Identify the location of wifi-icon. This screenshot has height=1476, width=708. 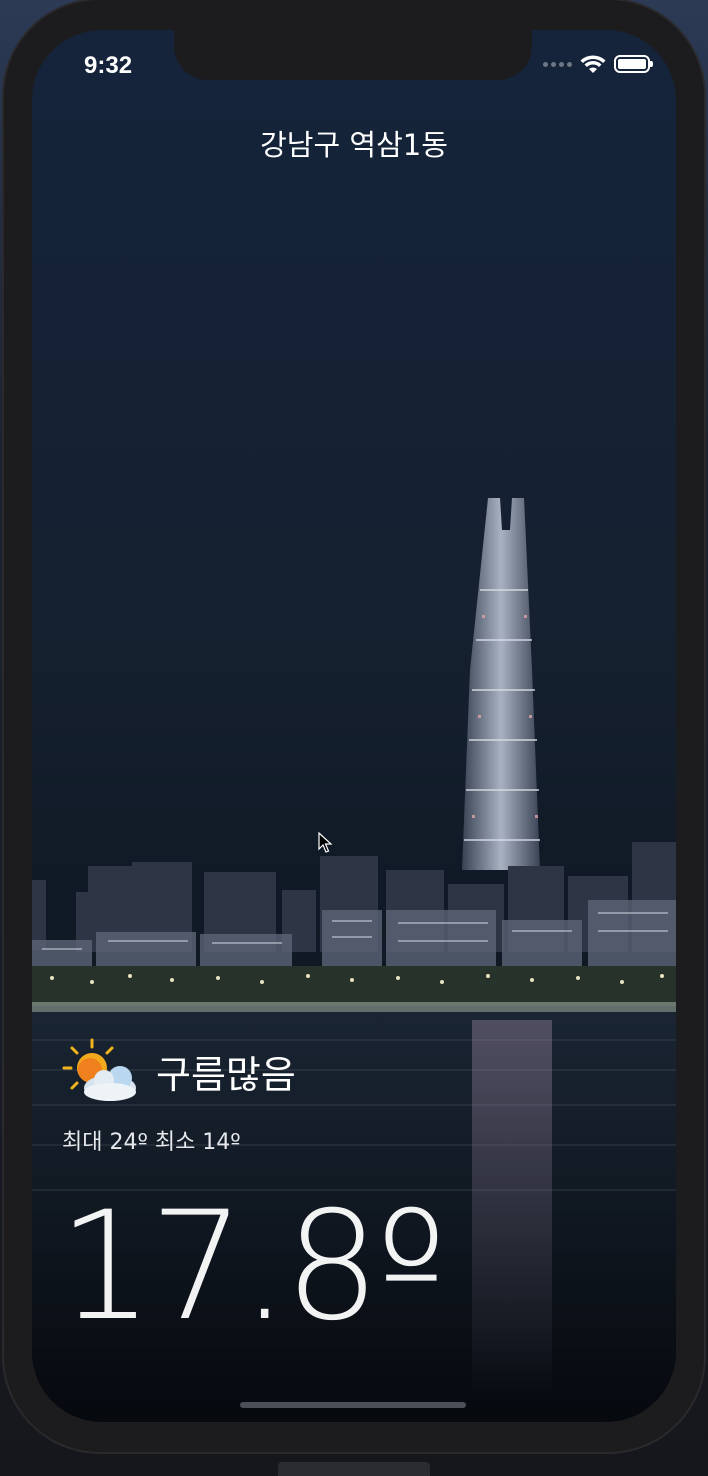
(593, 64).